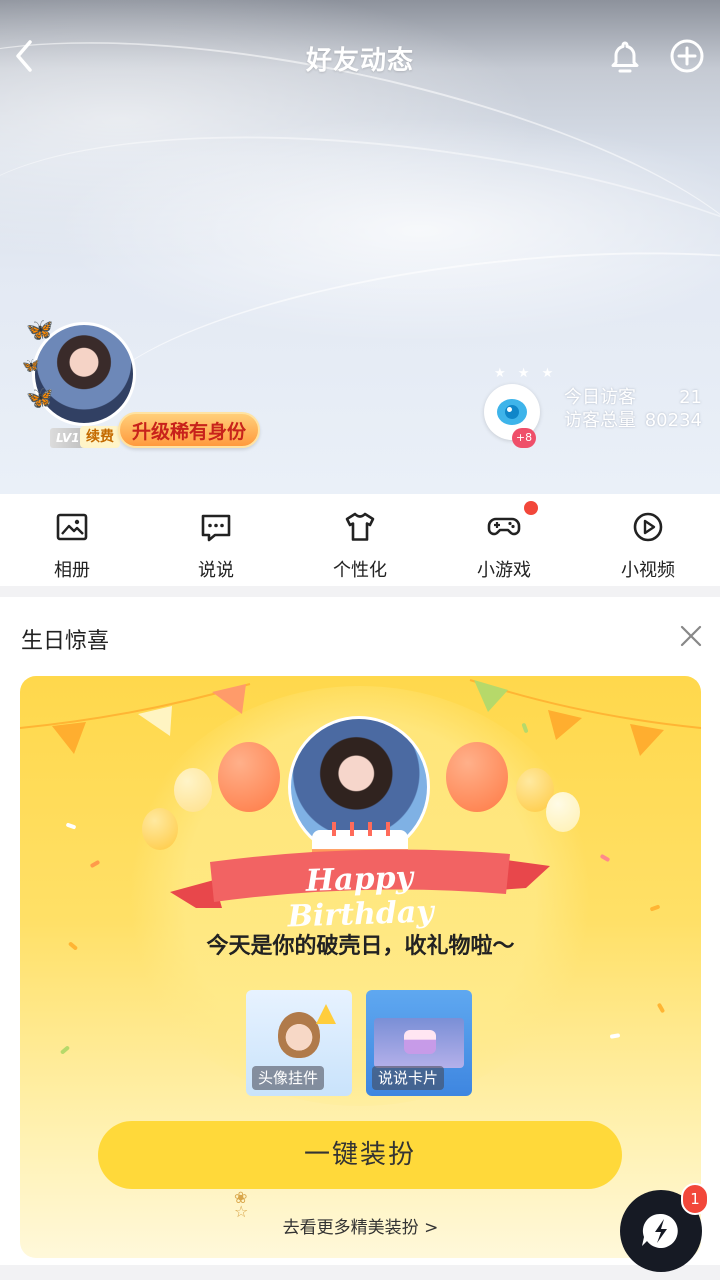 Image resolution: width=720 pixels, height=1280 pixels. What do you see at coordinates (147, 388) in the screenshot?
I see `profile-identity: 🦋 🦋 🦋 LV1 续费 升级稀有身份` at bounding box center [147, 388].